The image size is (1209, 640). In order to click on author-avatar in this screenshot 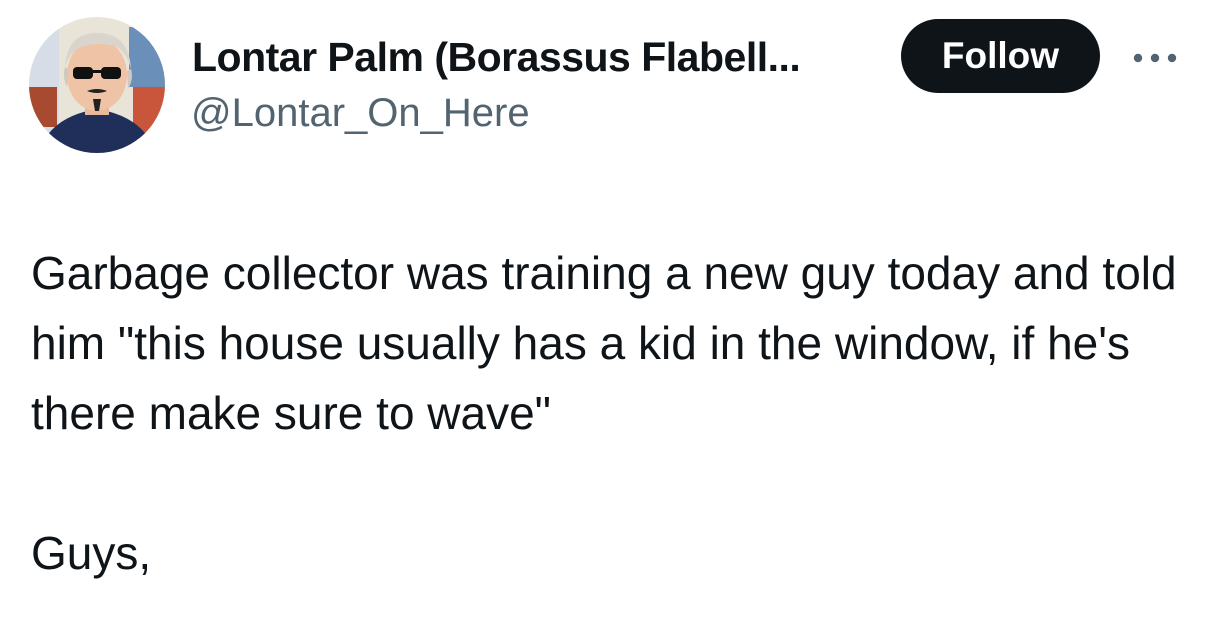, I will do `click(97, 85)`.